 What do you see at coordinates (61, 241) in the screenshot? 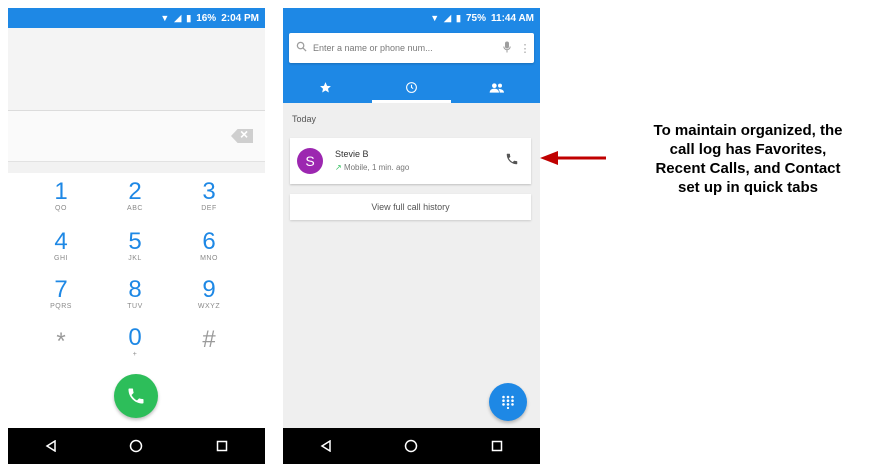
I see `key-digit: 4` at bounding box center [61, 241].